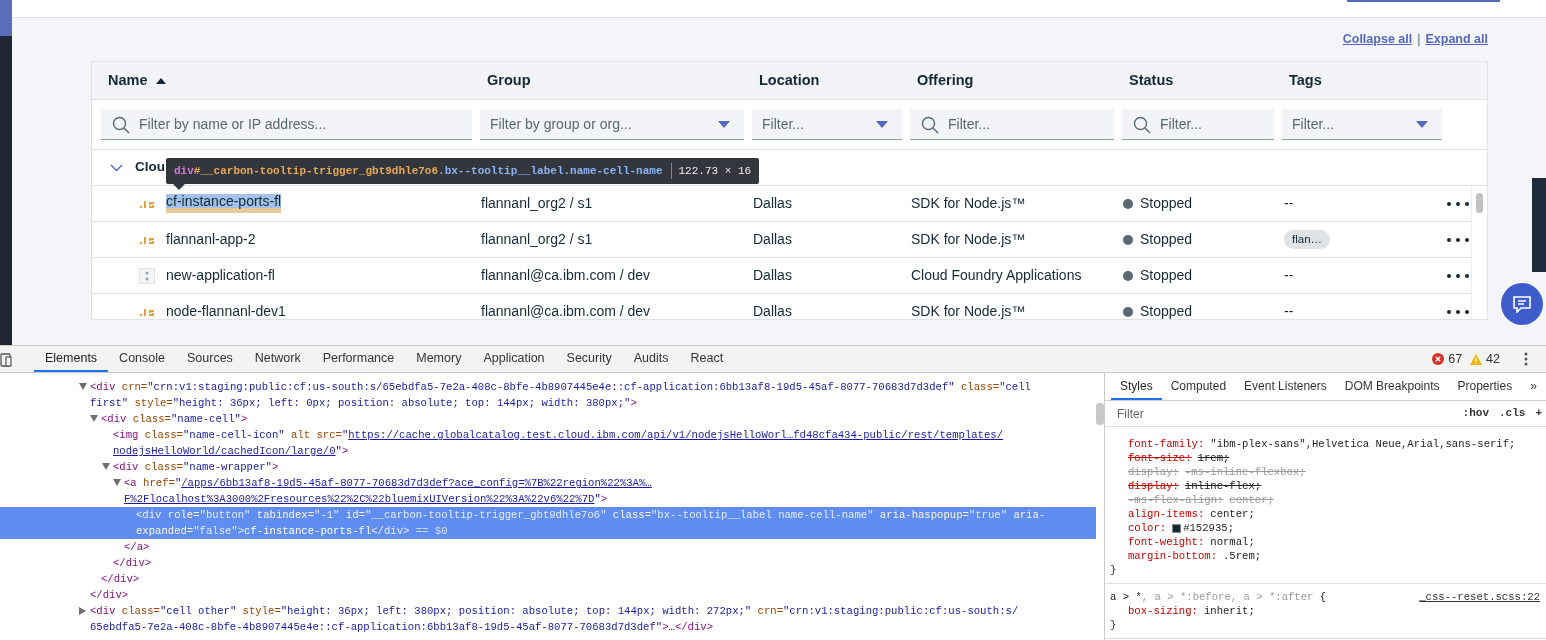 This screenshot has height=640, width=1546. I want to click on css-value: normal;, so click(1232, 542).